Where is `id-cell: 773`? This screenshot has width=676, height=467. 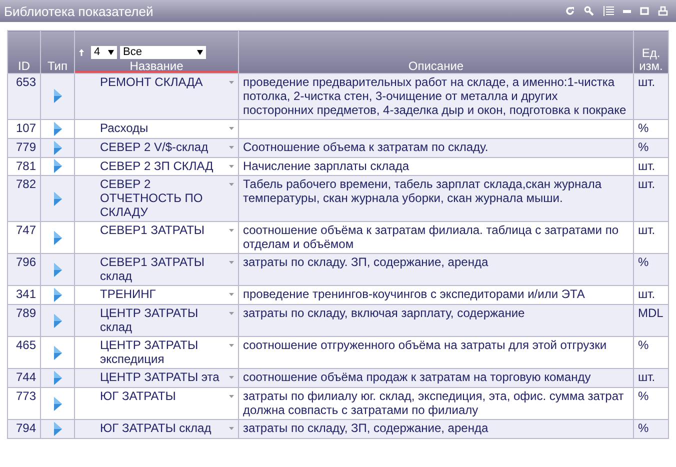
id-cell: 773 is located at coordinates (24, 404).